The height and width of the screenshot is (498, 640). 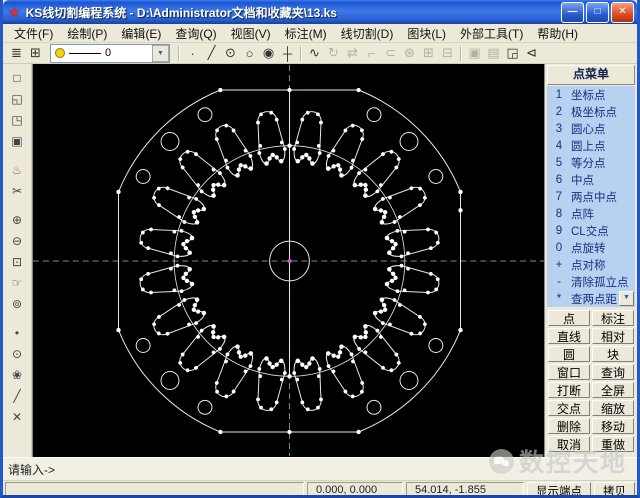 What do you see at coordinates (367, 33) in the screenshot?
I see `menu-wire-cut: 线切割(D)` at bounding box center [367, 33].